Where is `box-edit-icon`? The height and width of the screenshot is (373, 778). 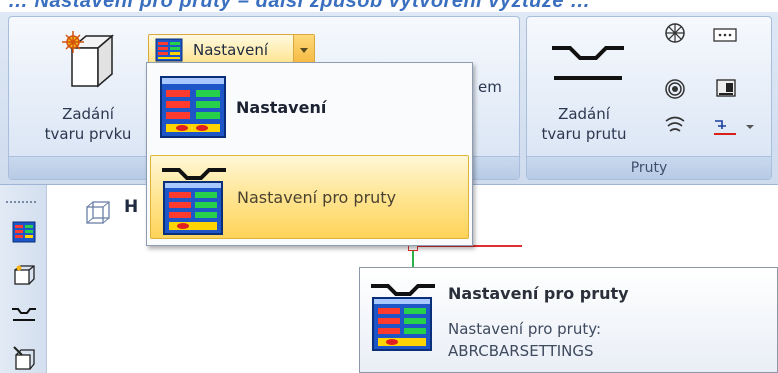 box-edit-icon is located at coordinates (24, 275).